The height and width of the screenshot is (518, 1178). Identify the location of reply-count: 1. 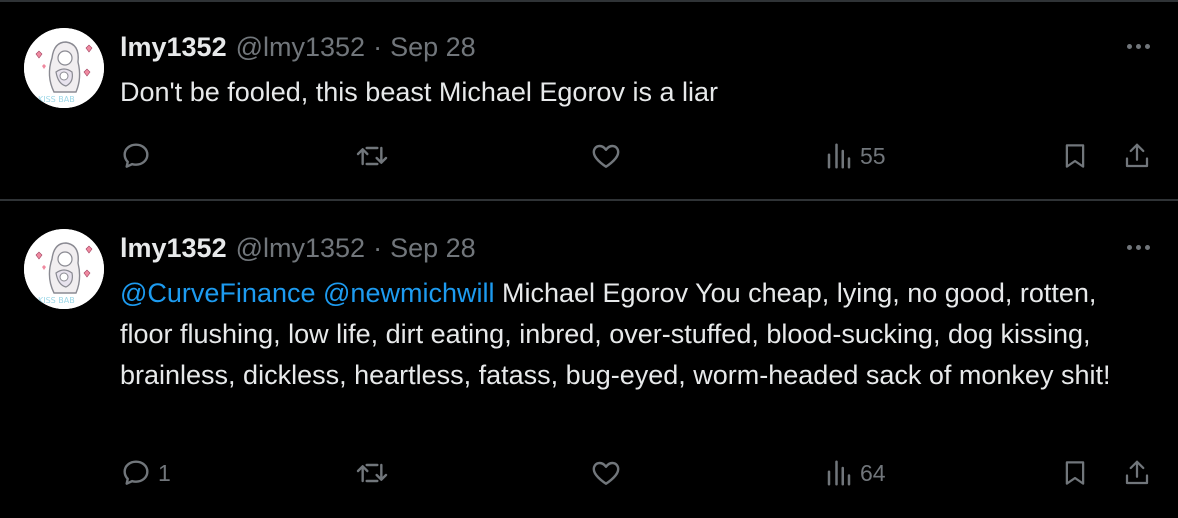
(164, 472).